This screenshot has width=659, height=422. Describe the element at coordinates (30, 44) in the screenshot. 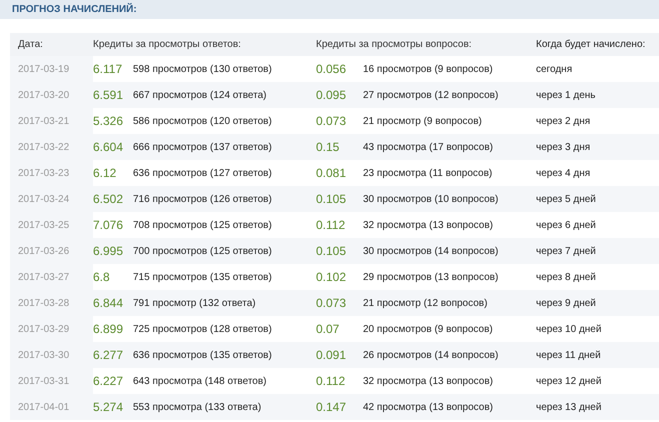

I see `column-header: Дата:` at that location.